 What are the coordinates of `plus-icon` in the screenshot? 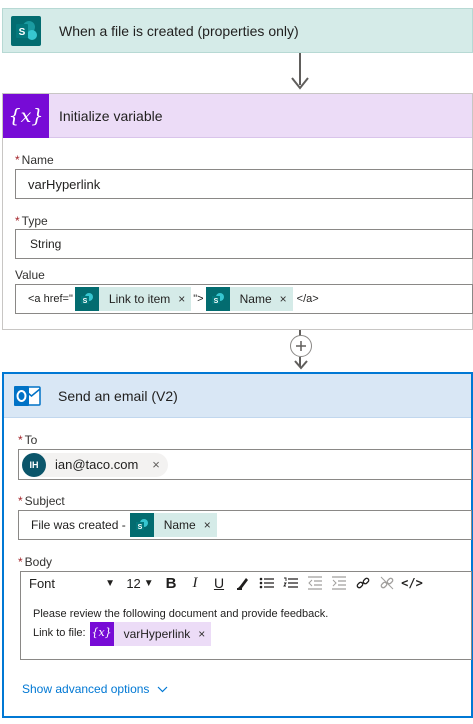 It's located at (301, 346).